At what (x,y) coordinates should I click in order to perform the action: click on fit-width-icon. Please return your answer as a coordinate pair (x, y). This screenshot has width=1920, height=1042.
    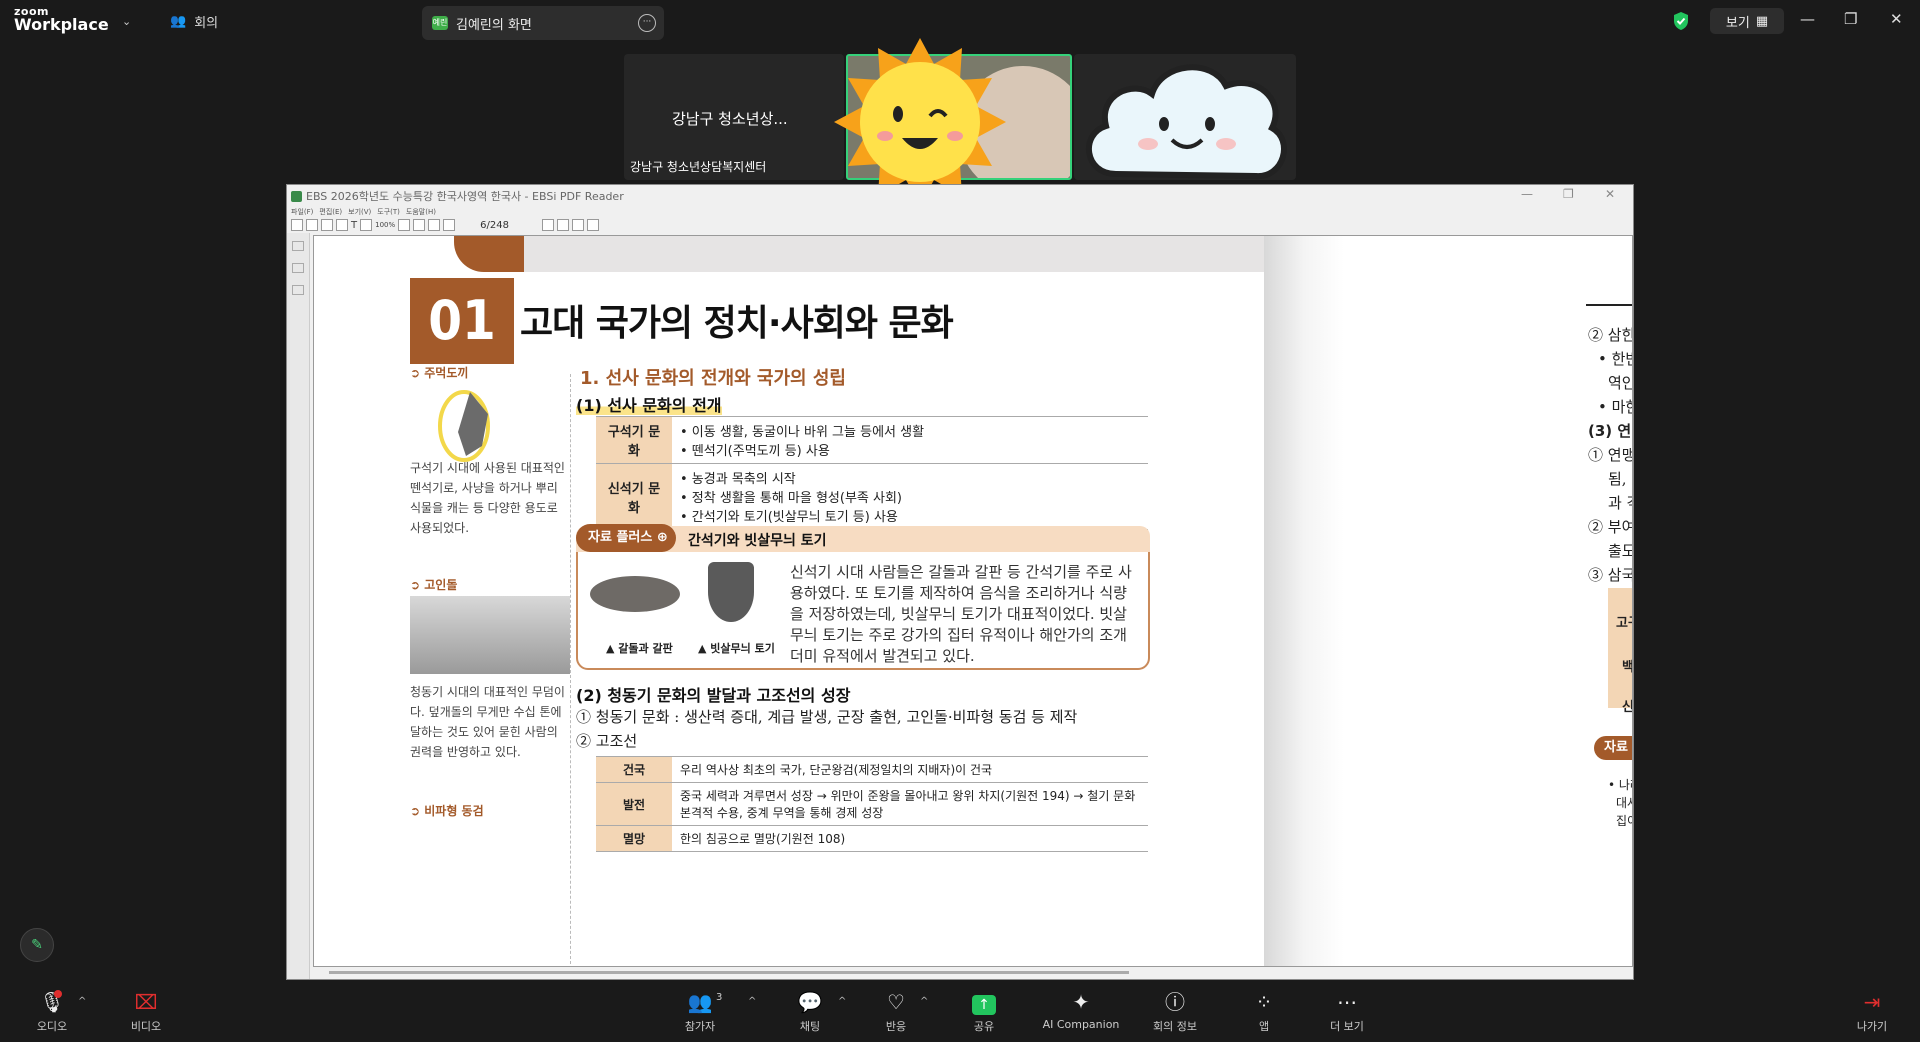
    Looking at the image, I should click on (419, 225).